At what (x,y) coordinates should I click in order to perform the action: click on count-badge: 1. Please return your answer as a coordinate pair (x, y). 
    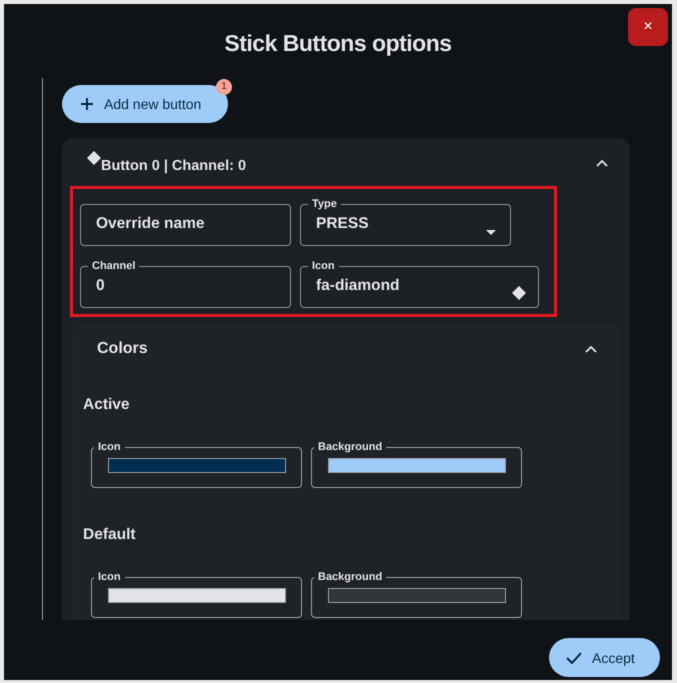
    Looking at the image, I should click on (224, 87).